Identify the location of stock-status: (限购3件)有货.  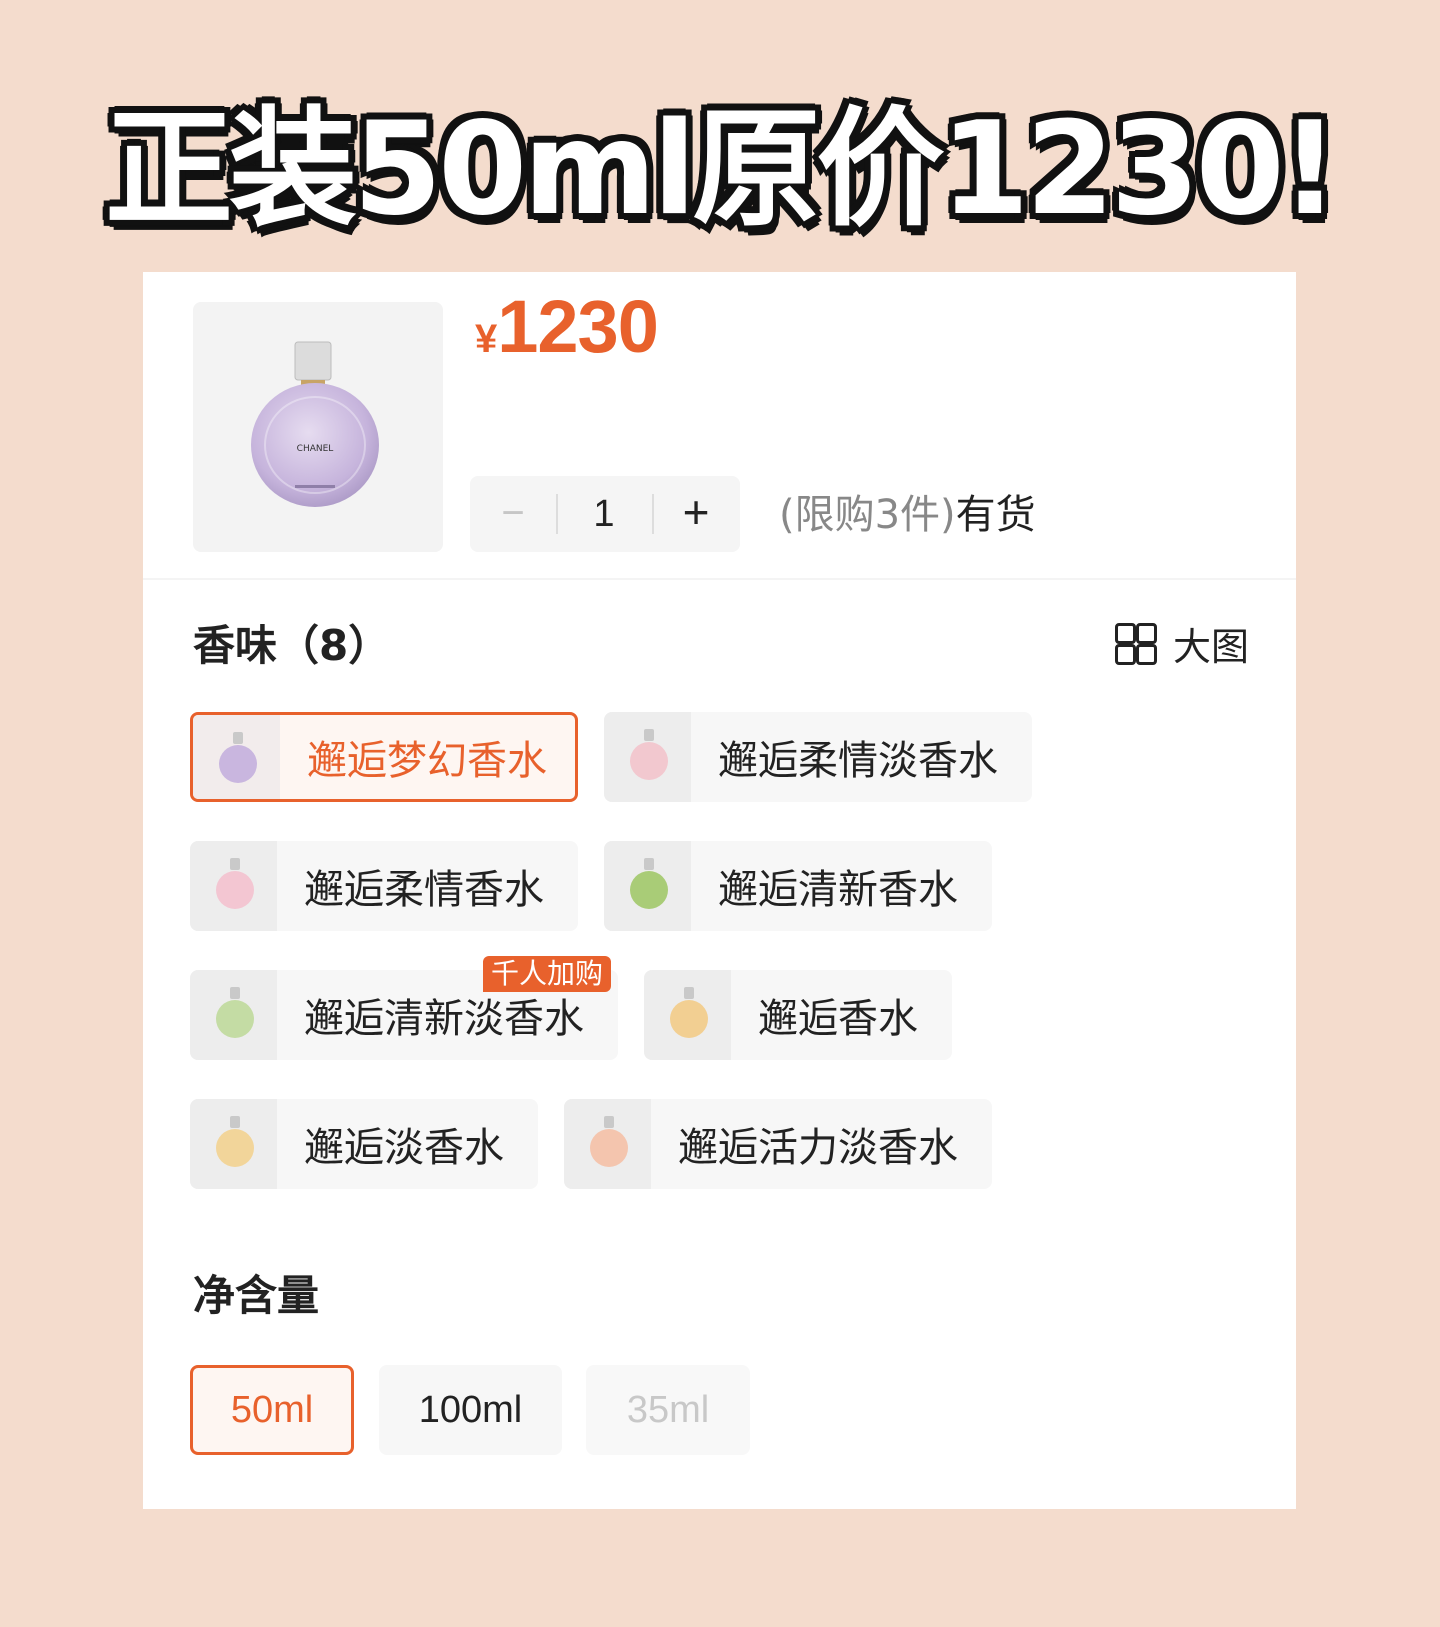
(907, 515).